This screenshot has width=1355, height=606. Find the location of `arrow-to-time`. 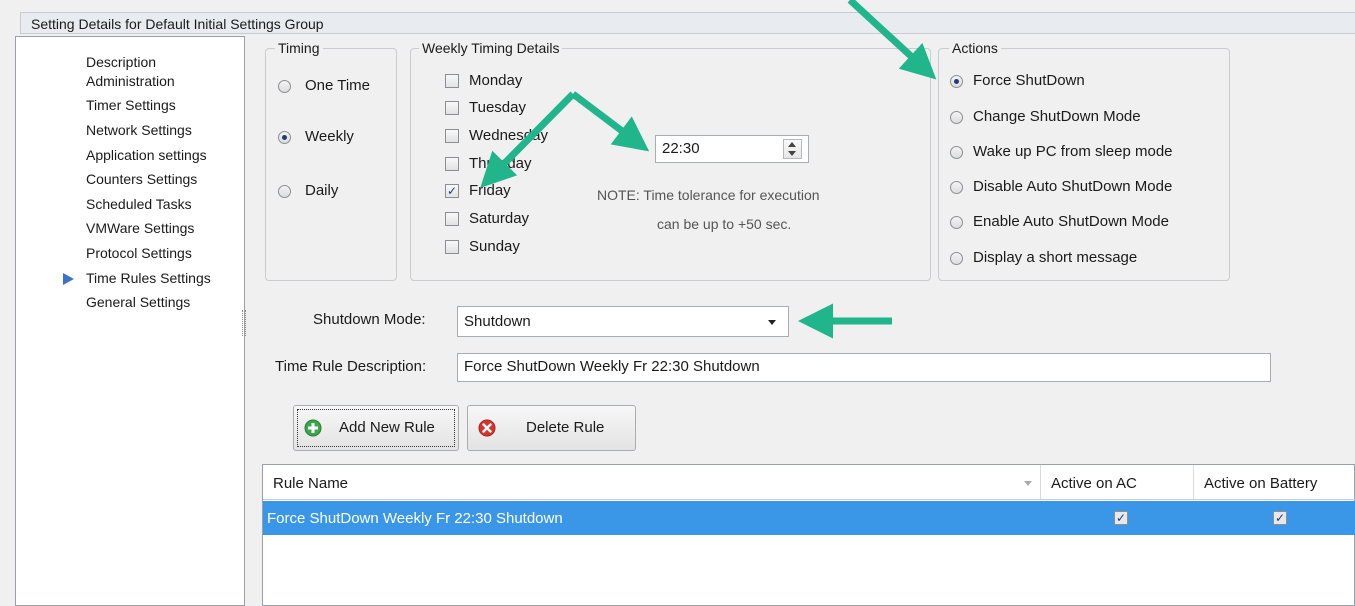

arrow-to-time is located at coordinates (610, 121).